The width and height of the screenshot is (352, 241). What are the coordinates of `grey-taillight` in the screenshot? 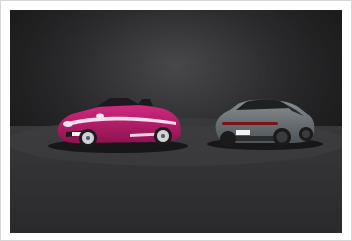 It's located at (250, 123).